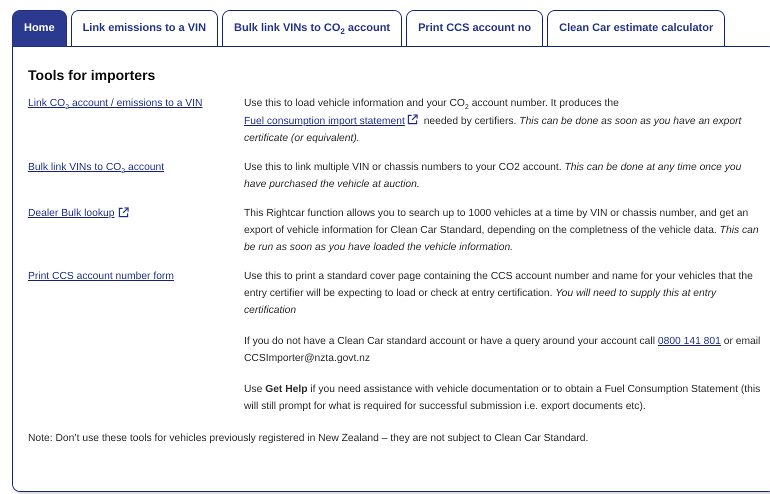 The height and width of the screenshot is (494, 770). I want to click on description-text: Use this to link multiple VIN or chassis numbers to your CO2 account. This can be done at any time once you have purchased the vehicle at auction., so click(493, 176).